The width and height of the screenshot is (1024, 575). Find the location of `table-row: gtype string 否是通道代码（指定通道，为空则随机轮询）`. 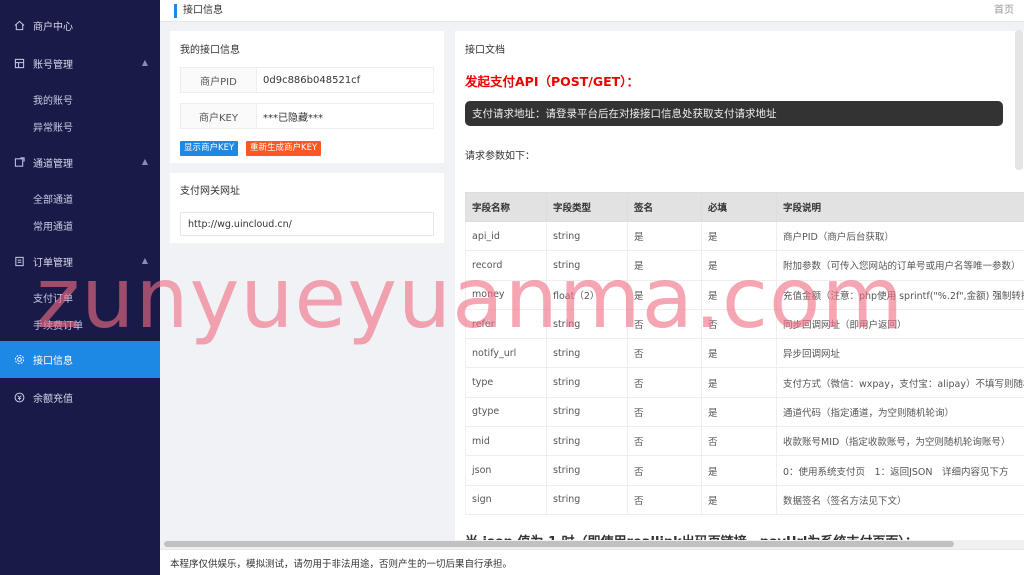

table-row: gtype string 否是通道代码（指定通道，为空则随机轮询） is located at coordinates (744, 412).